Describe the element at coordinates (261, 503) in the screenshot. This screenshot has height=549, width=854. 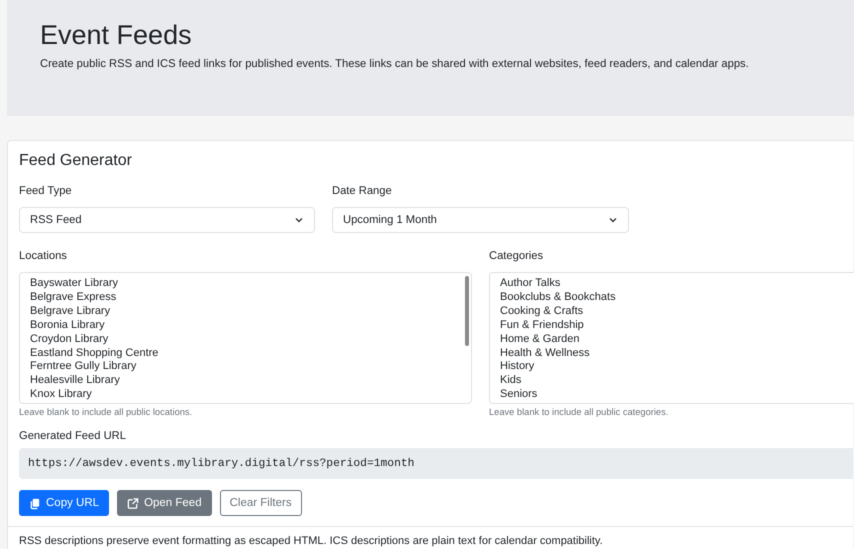
I see `action-button: Clear Filters` at that location.